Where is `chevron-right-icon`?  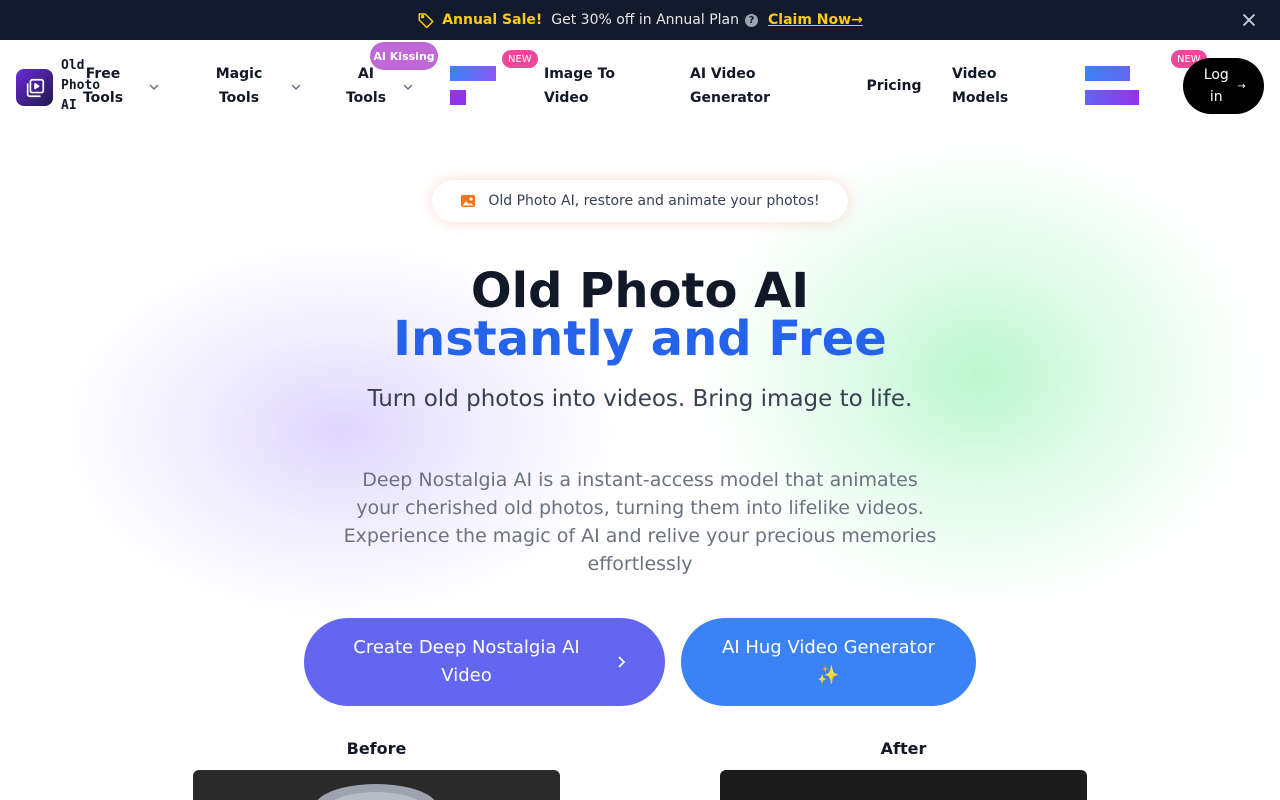 chevron-right-icon is located at coordinates (621, 662).